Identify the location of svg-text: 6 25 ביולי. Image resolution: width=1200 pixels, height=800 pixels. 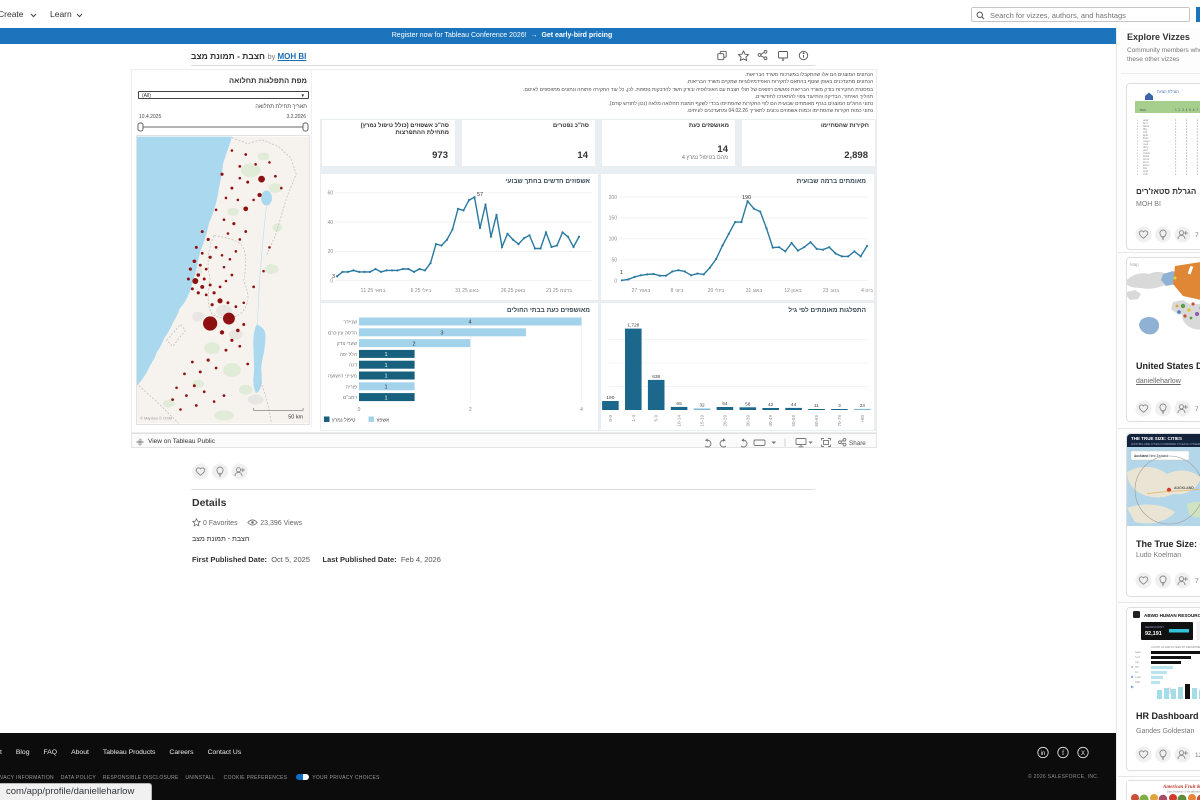
(421, 290).